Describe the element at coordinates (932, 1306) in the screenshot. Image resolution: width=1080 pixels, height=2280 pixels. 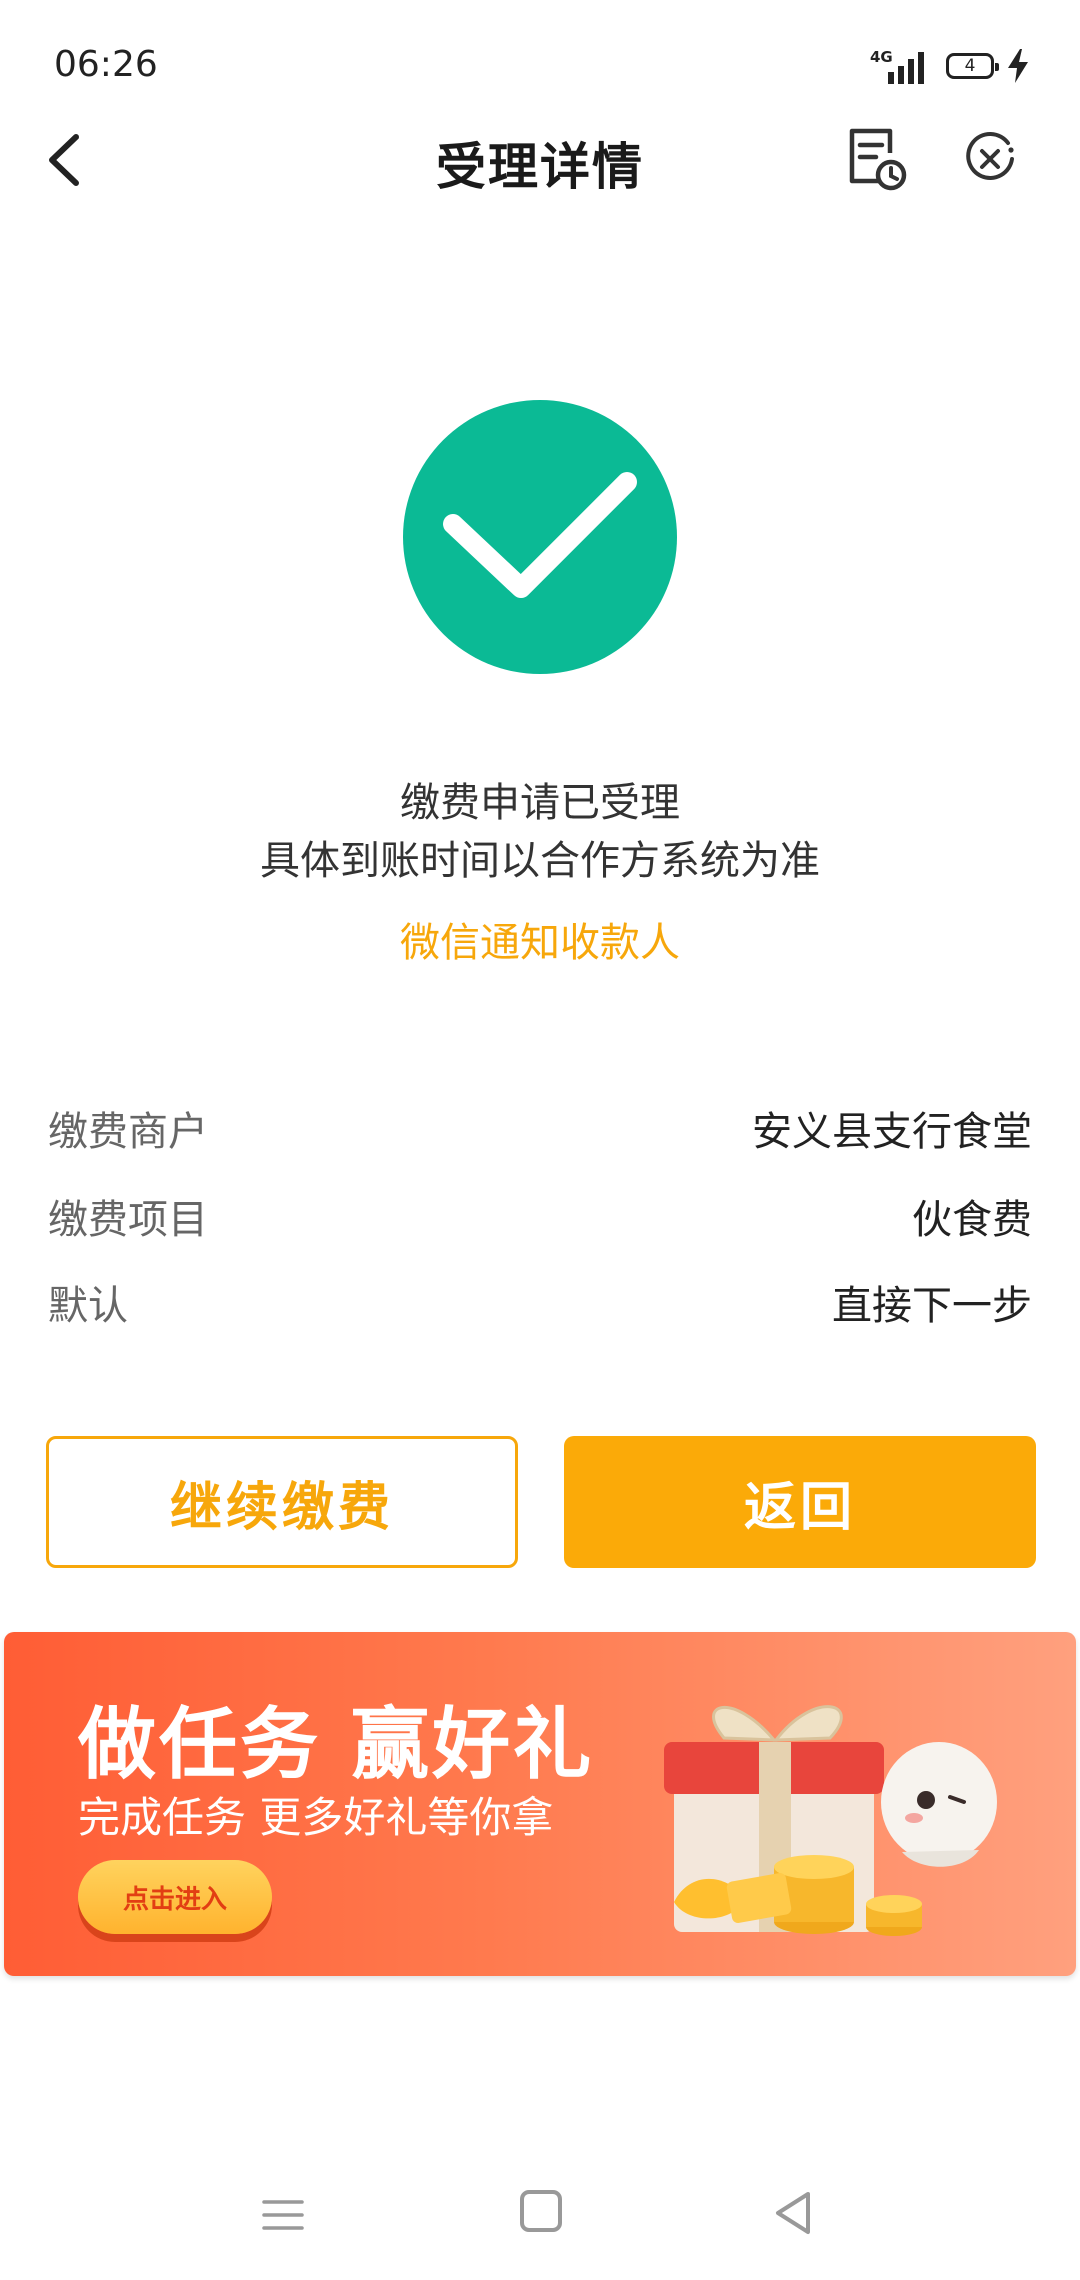
I see `detail-value: 直接下一步` at that location.